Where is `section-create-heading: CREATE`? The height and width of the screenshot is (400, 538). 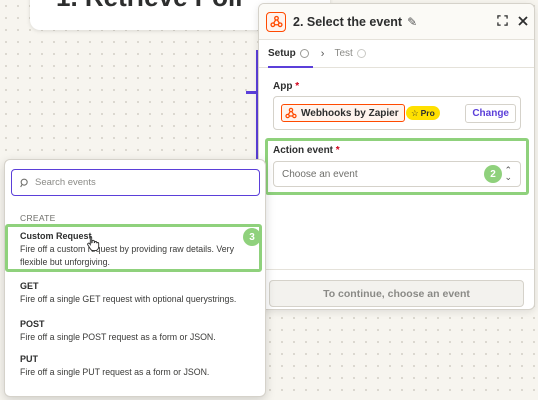 section-create-heading: CREATE is located at coordinates (38, 218).